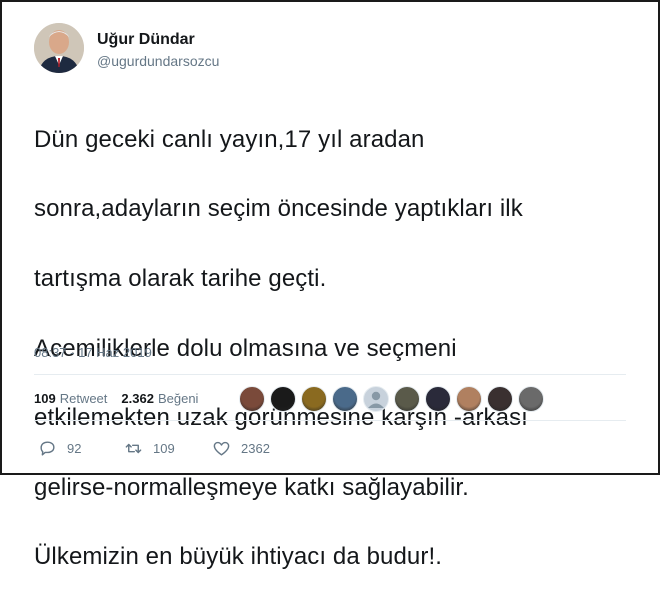  I want to click on tweet-timestamp: 08:37 - 17 Haz 2019, so click(93, 352).